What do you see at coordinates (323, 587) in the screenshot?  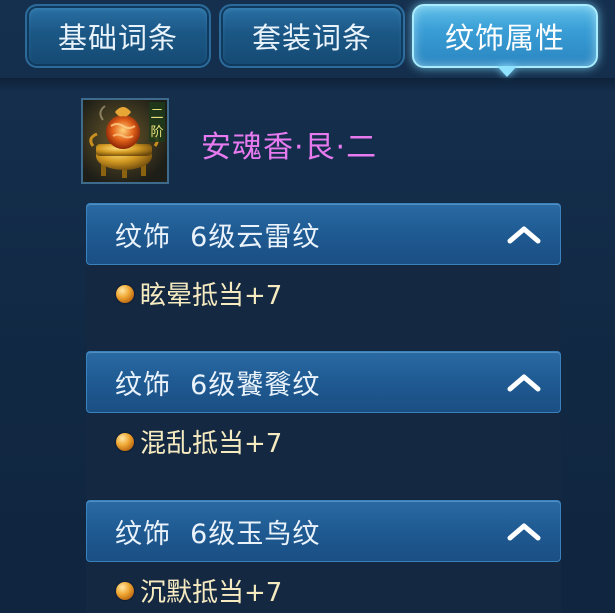 I see `section-body: 沉默抵当+7` at bounding box center [323, 587].